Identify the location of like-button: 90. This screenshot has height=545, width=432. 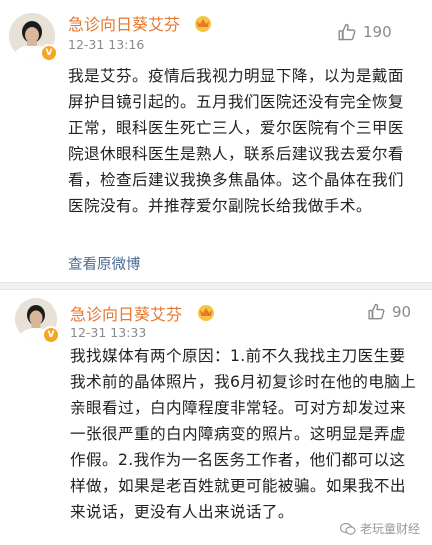
(389, 311).